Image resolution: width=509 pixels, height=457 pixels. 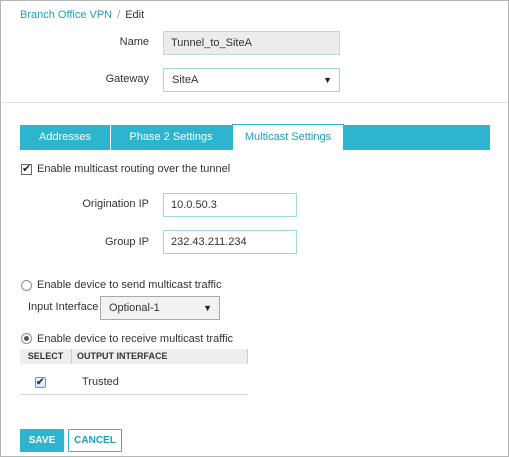 What do you see at coordinates (171, 137) in the screenshot?
I see `tab-phase-2-settings: Phase 2 Settings` at bounding box center [171, 137].